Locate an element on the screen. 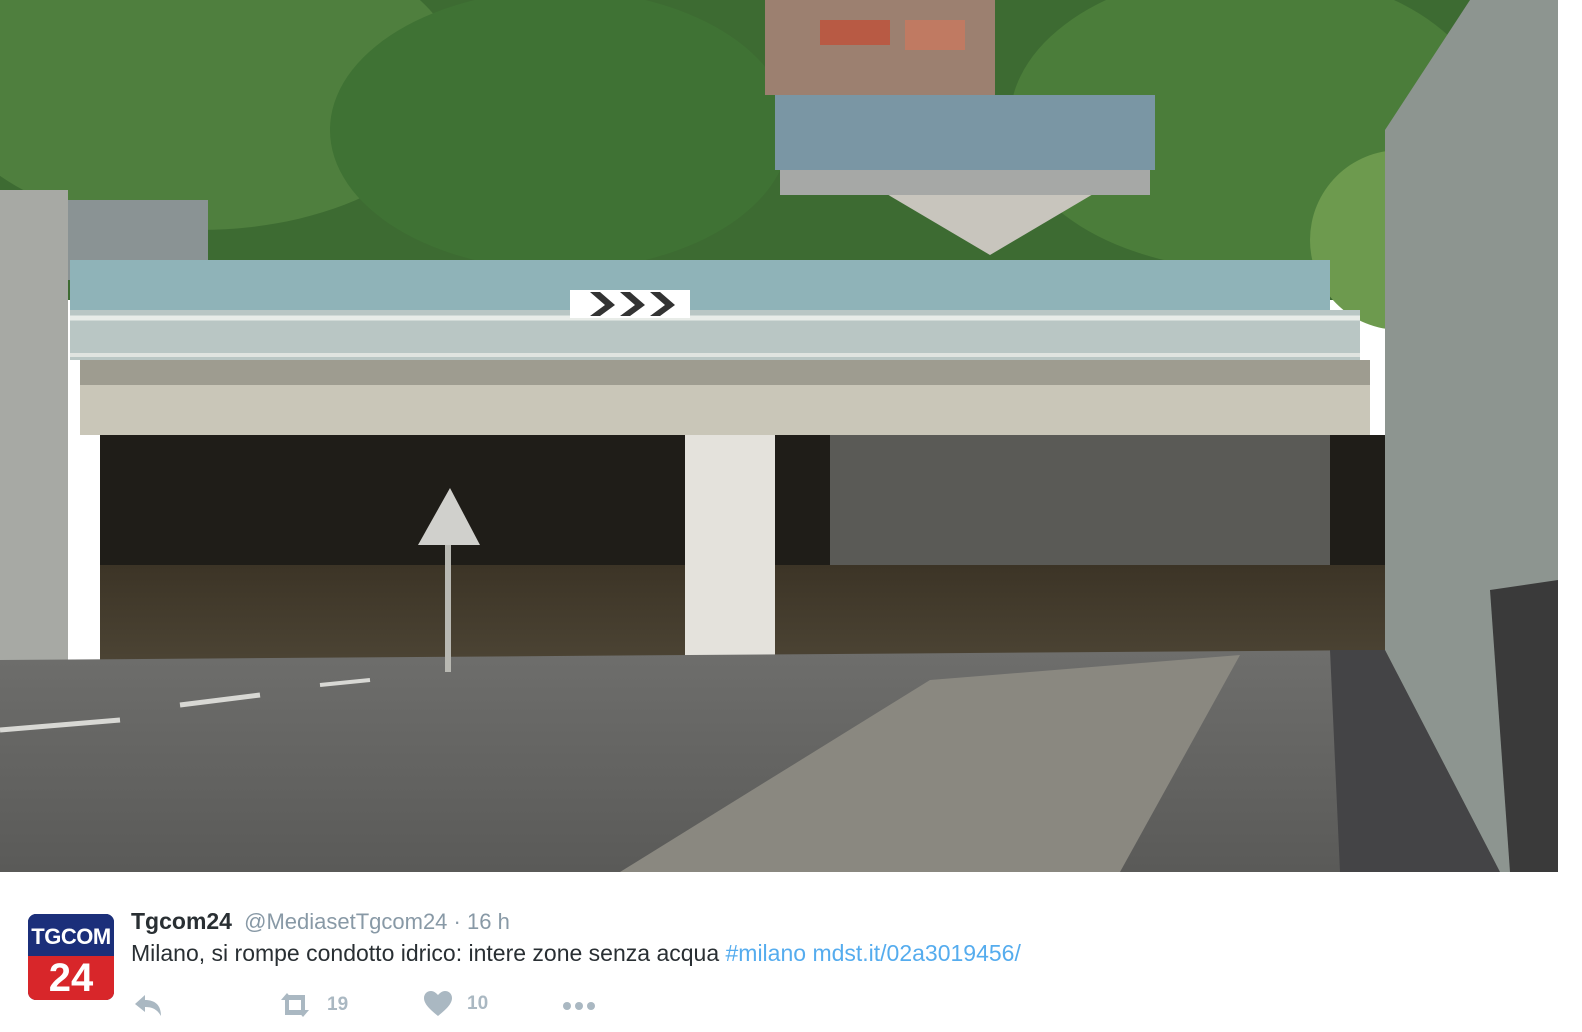 The width and height of the screenshot is (1582, 1032). avatar-bottom-text: 24 is located at coordinates (71, 978).